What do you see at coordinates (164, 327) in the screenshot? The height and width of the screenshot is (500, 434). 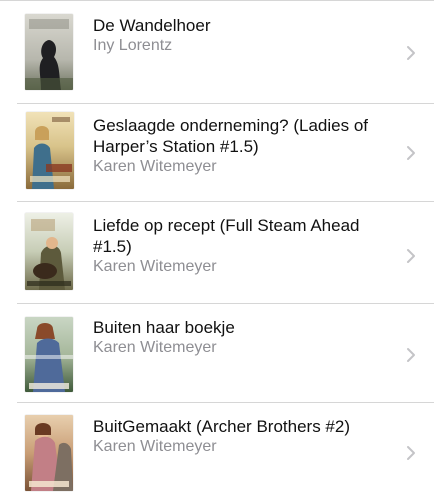 I see `book-title: Buiten haar boekje` at bounding box center [164, 327].